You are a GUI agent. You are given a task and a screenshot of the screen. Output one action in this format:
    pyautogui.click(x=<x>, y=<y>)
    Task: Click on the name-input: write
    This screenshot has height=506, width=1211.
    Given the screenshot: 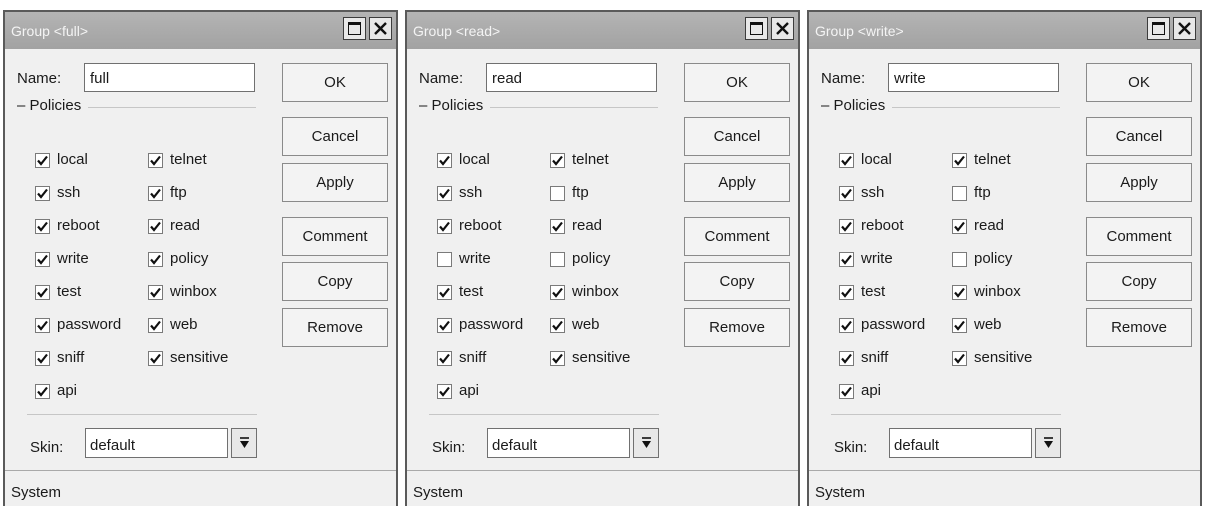 What is the action you would take?
    pyautogui.click(x=973, y=77)
    